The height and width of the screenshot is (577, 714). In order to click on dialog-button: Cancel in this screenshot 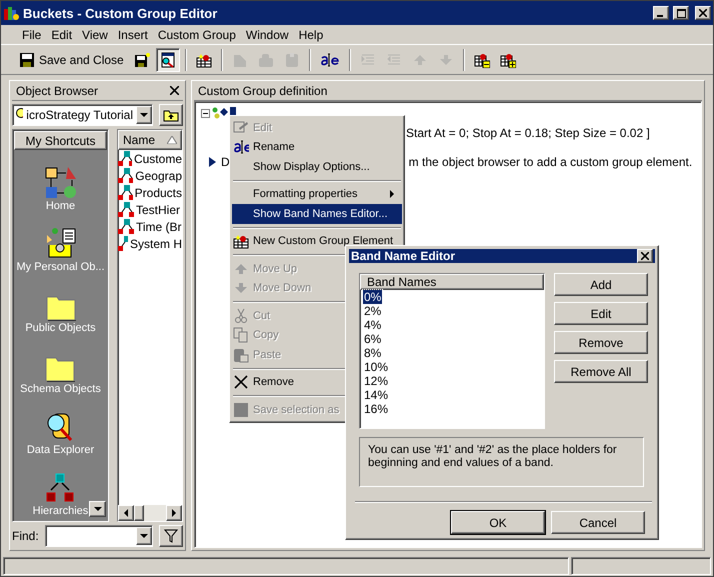, I will do `click(598, 522)`.